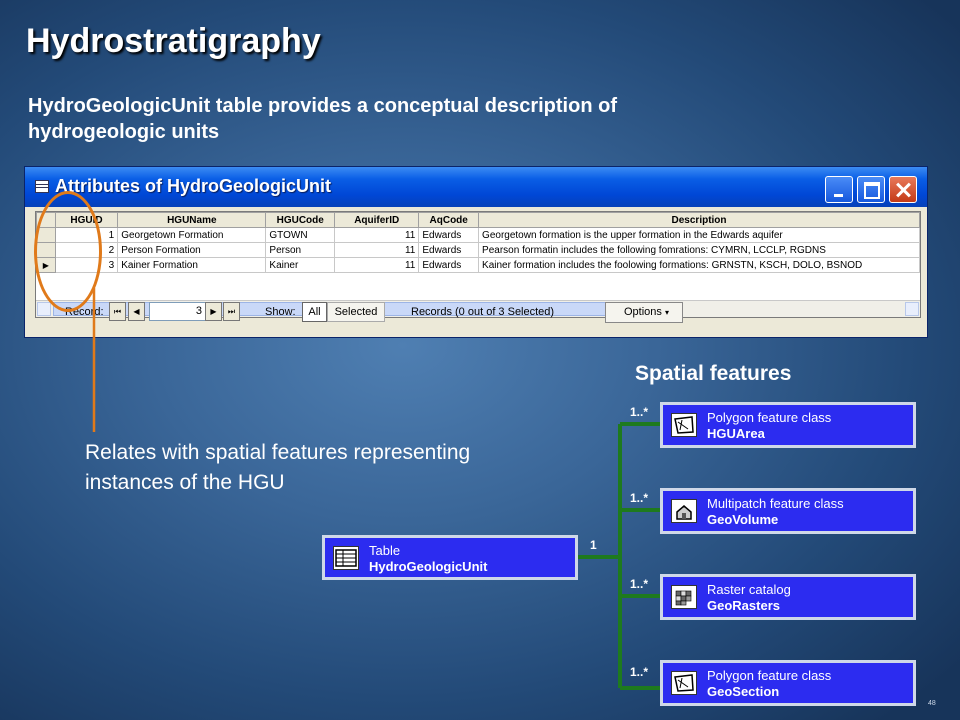 The height and width of the screenshot is (720, 960). Describe the element at coordinates (736, 433) in the screenshot. I see `feature-name: HGUArea` at that location.